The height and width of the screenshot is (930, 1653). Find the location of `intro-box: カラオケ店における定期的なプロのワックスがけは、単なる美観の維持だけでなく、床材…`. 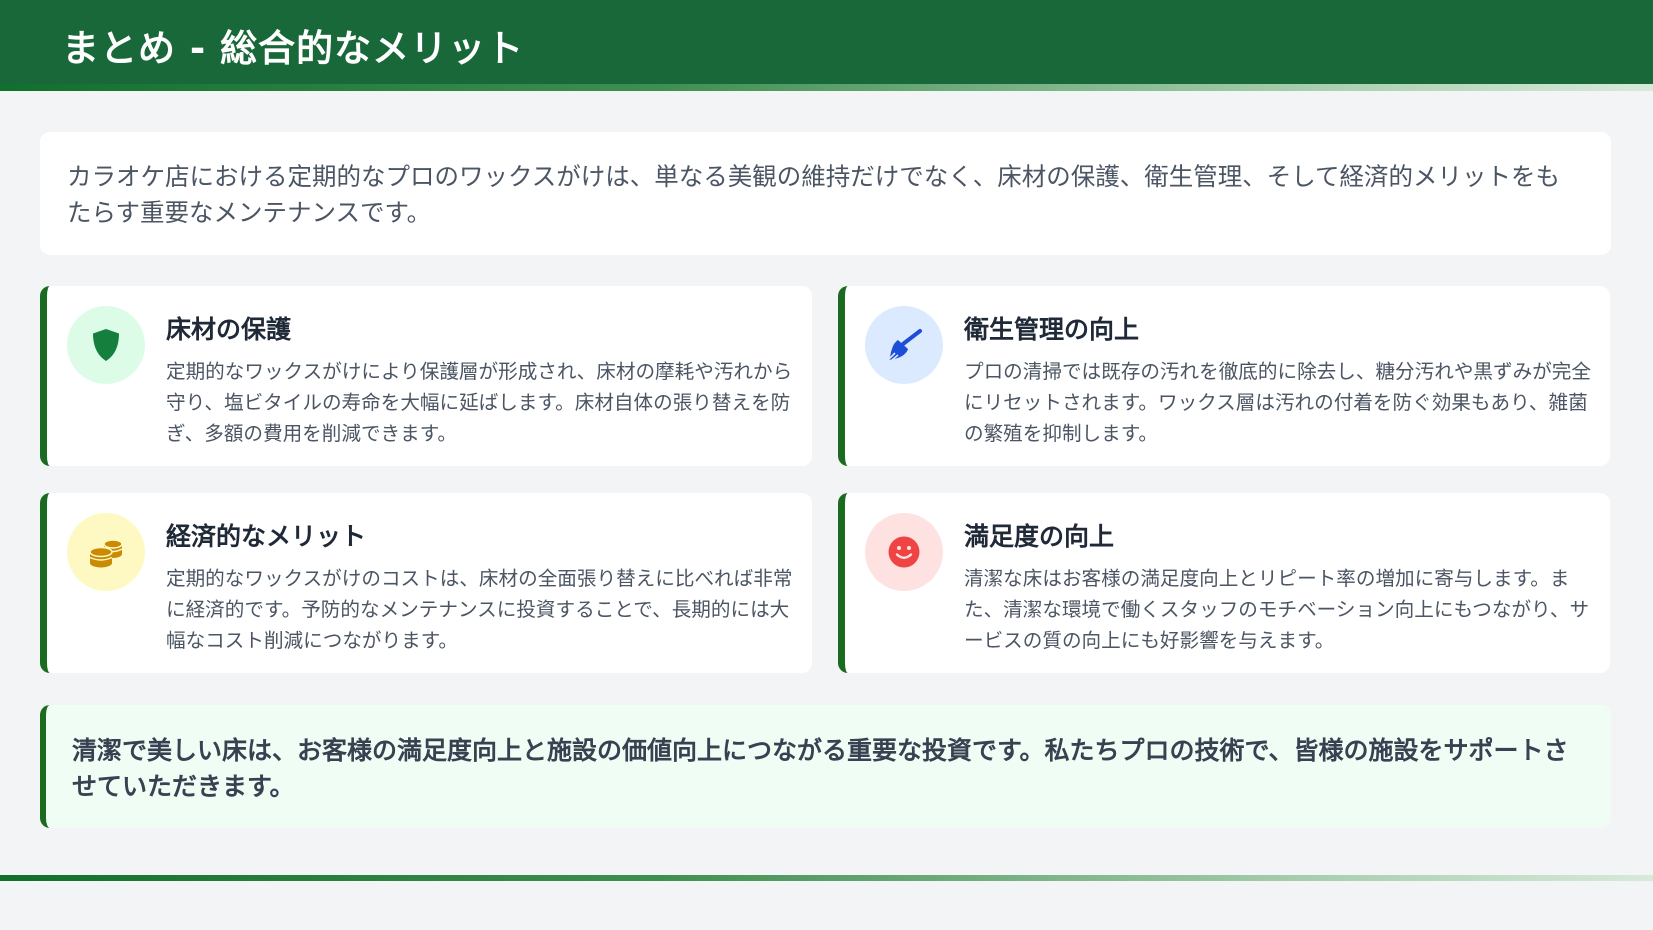

intro-box: カラオケ店における定期的なプロのワックスがけは、単なる美観の維持だけでなく、床材… is located at coordinates (825, 193).